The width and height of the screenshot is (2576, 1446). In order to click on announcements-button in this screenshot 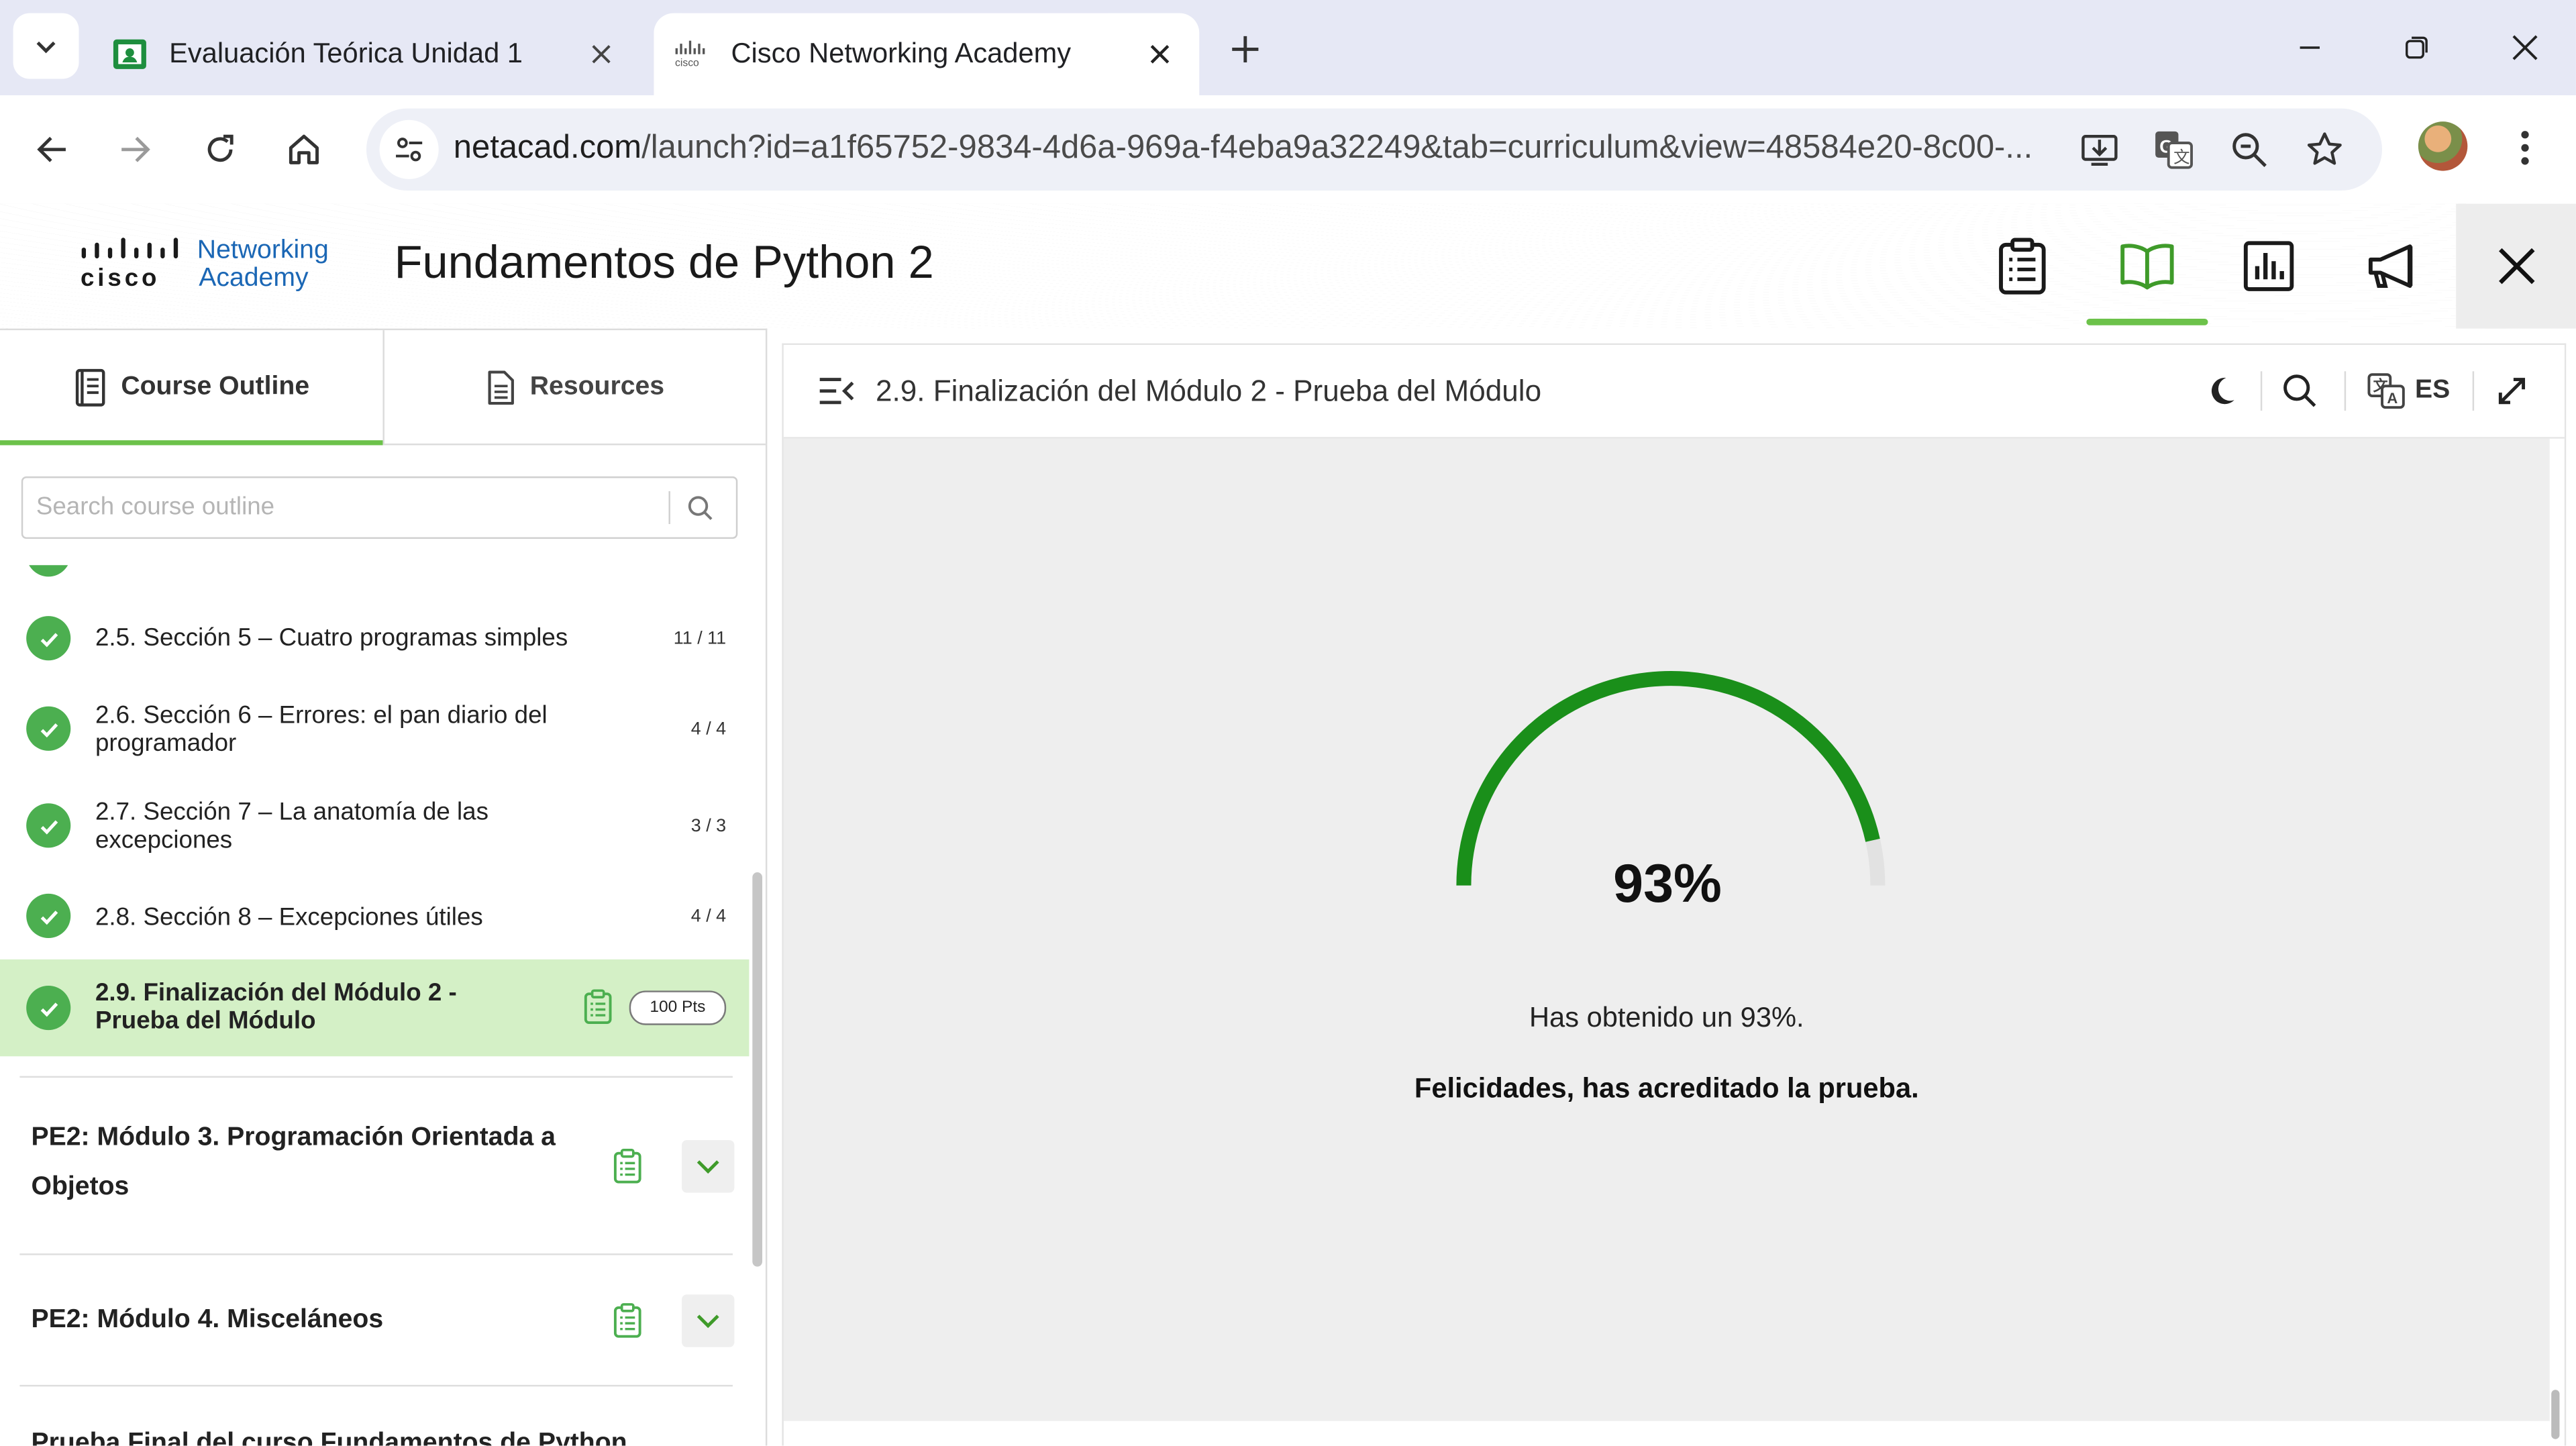, I will do `click(2394, 266)`.